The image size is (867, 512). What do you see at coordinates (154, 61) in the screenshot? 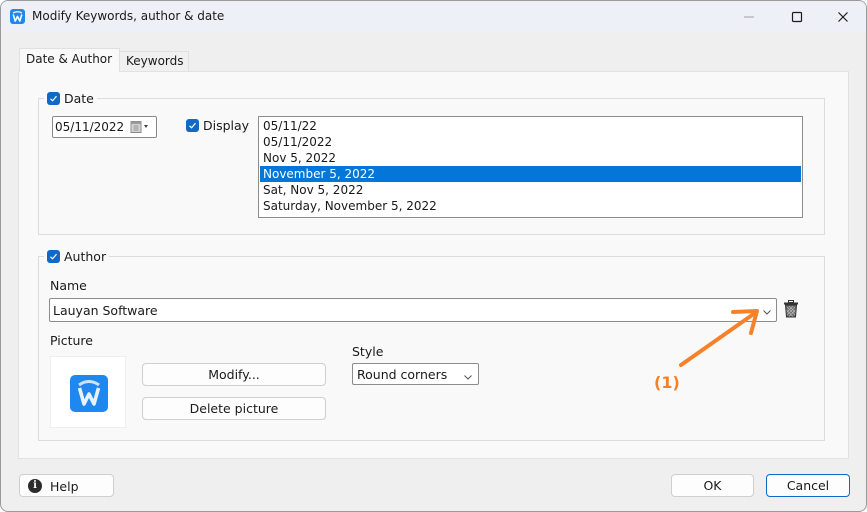
I see `tab-keywords: Keywords` at bounding box center [154, 61].